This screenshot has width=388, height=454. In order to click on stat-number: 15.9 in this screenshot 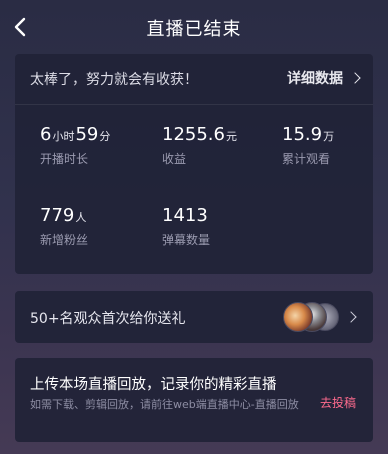, I will do `click(302, 134)`.